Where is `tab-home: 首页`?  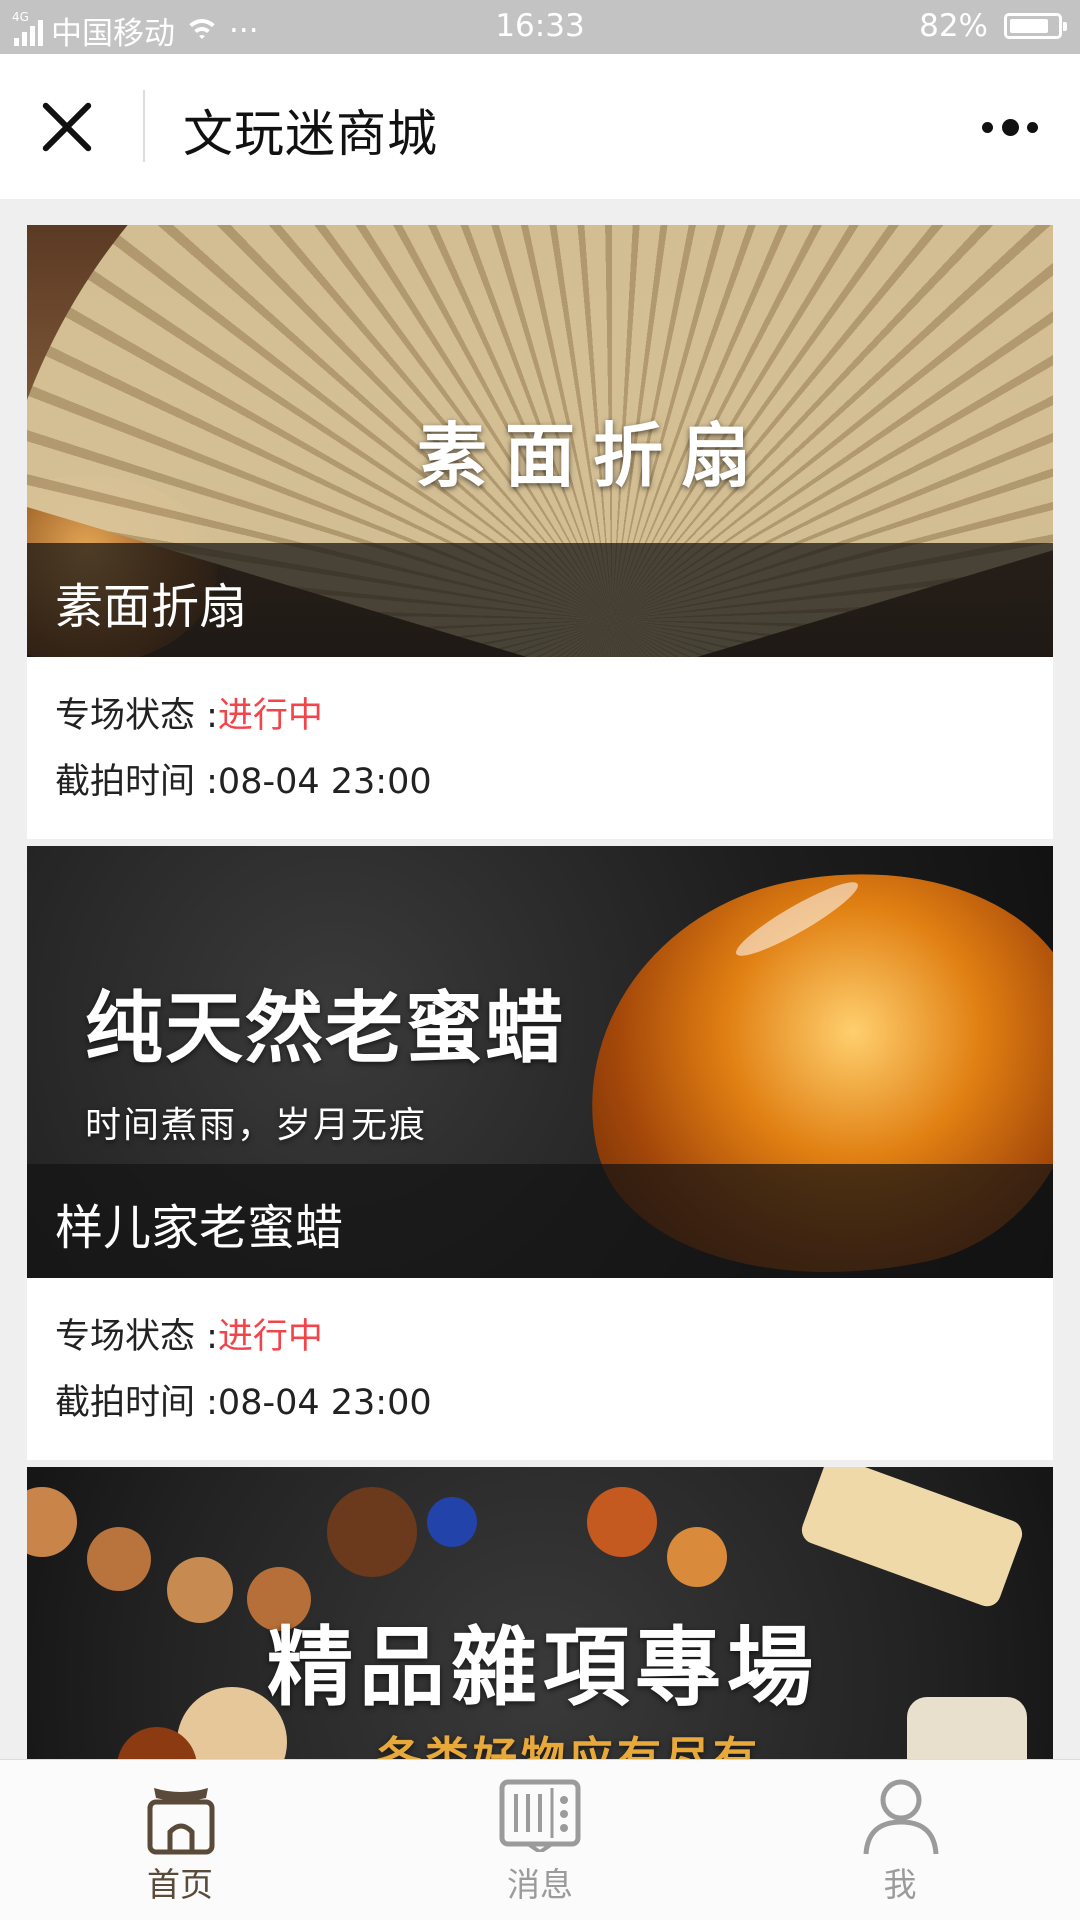
tab-home: 首页 is located at coordinates (180, 1840).